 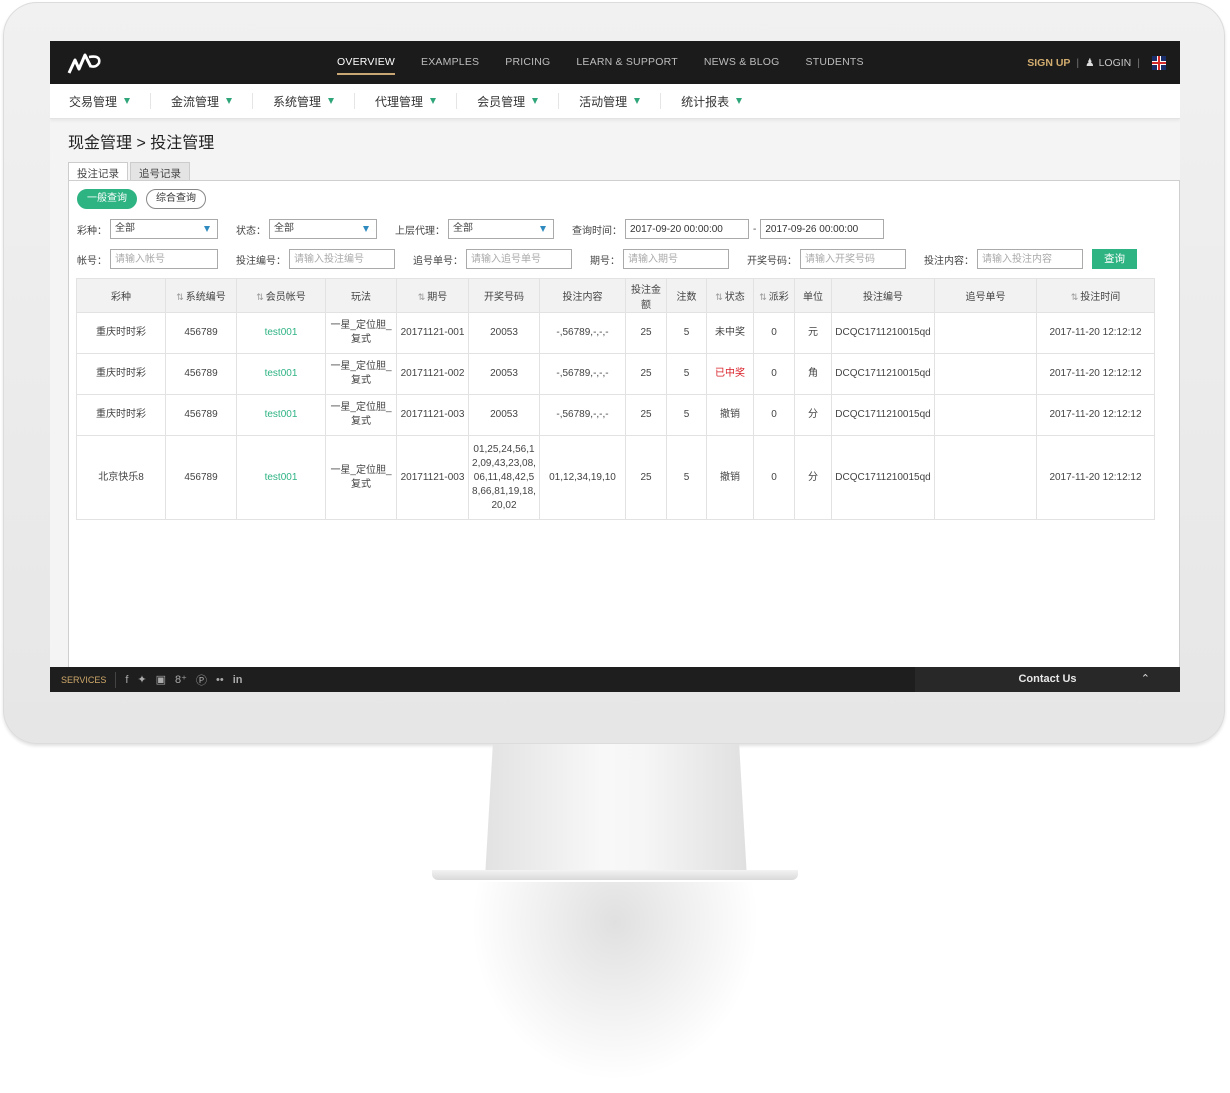 I want to click on subnav-label: 金流管理, so click(x=195, y=101).